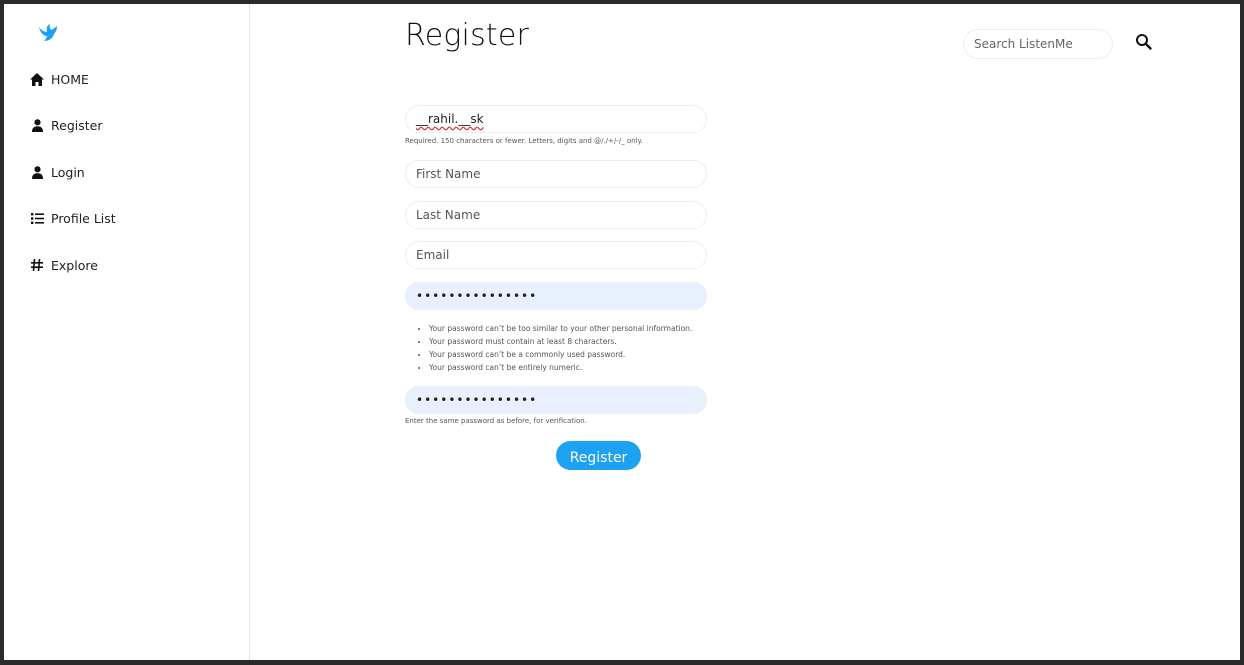 The height and width of the screenshot is (665, 1244). What do you see at coordinates (556, 296) in the screenshot?
I see `password-field: •••••••••••••••` at bounding box center [556, 296].